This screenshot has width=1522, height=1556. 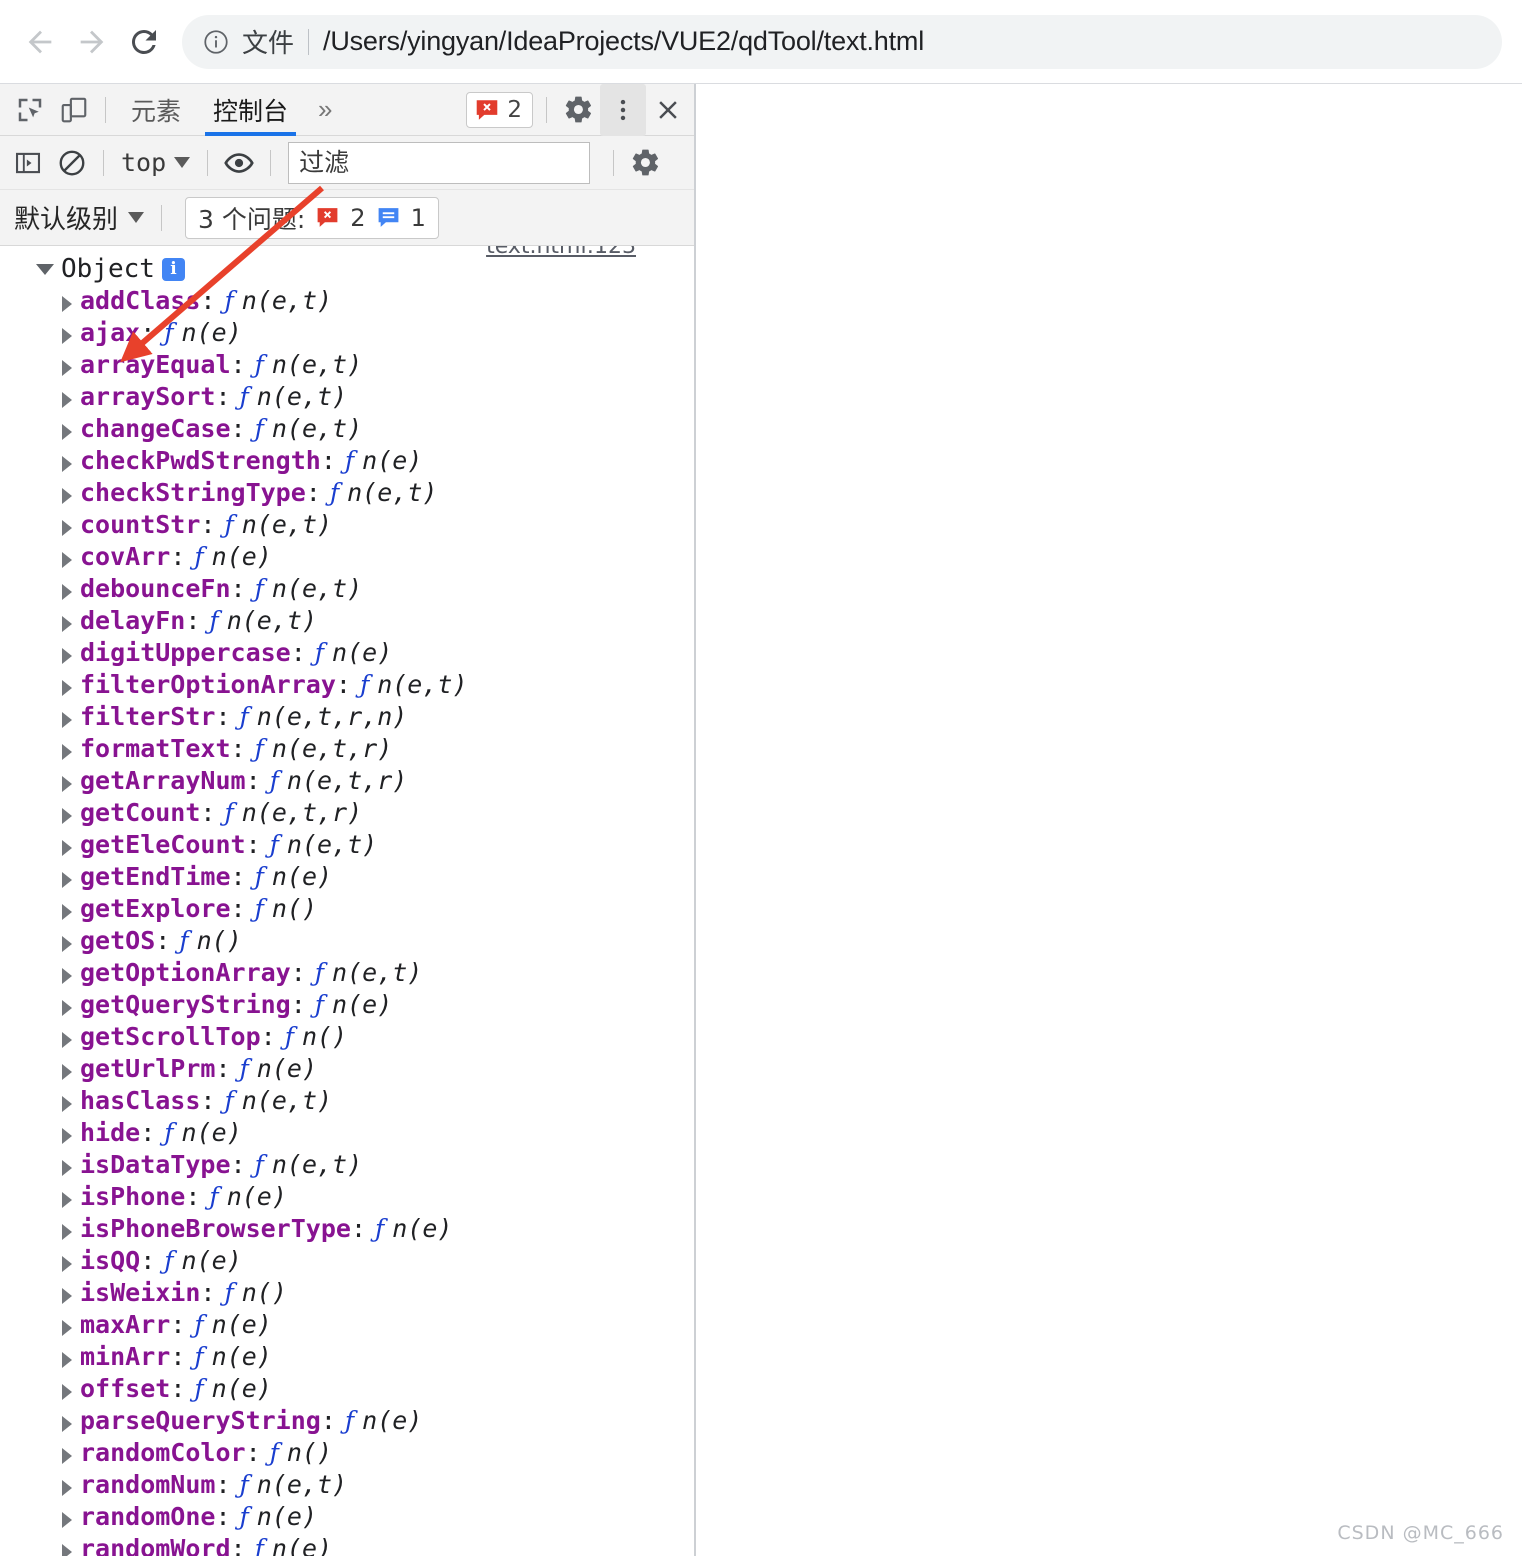 What do you see at coordinates (347, 462) in the screenshot?
I see `object-property-row: checkPwdStrength: ƒ n(e)` at bounding box center [347, 462].